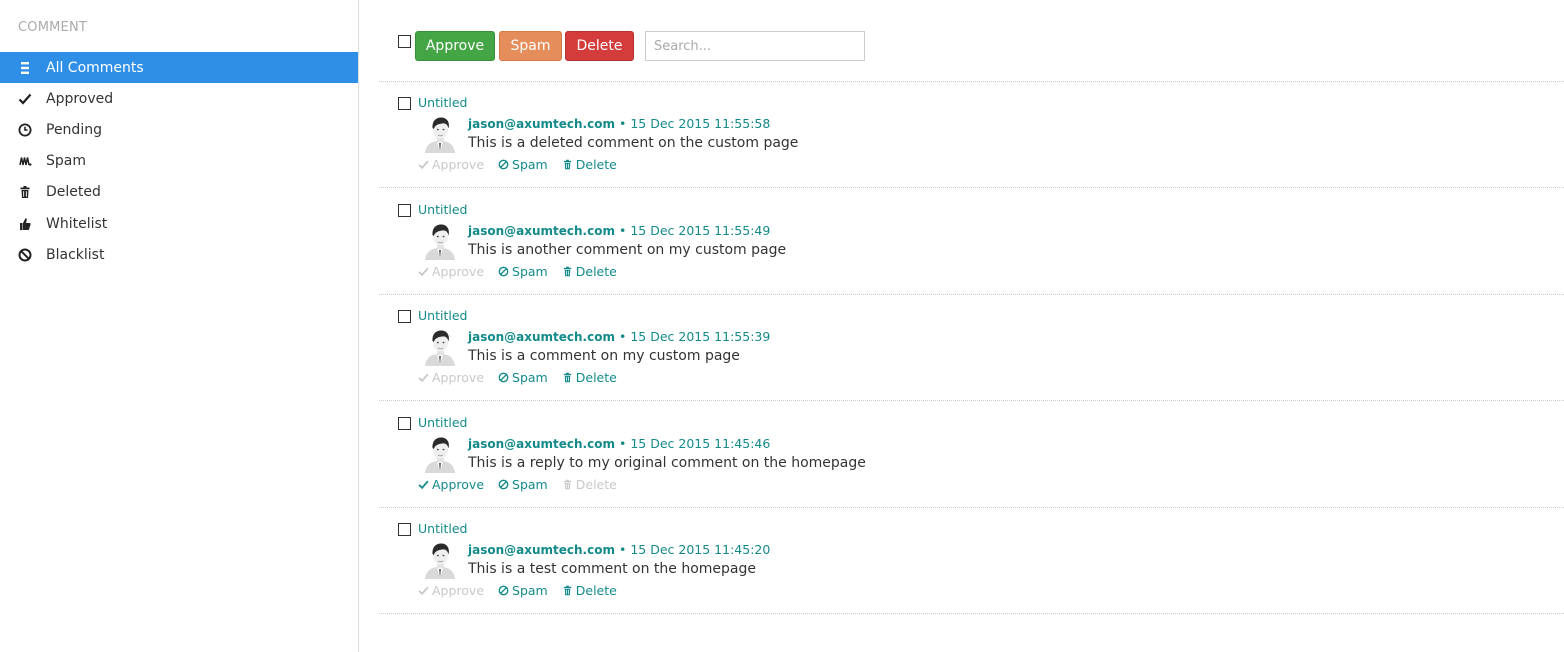 The width and height of the screenshot is (1564, 652). I want to click on select-all-checkbox, so click(404, 41).